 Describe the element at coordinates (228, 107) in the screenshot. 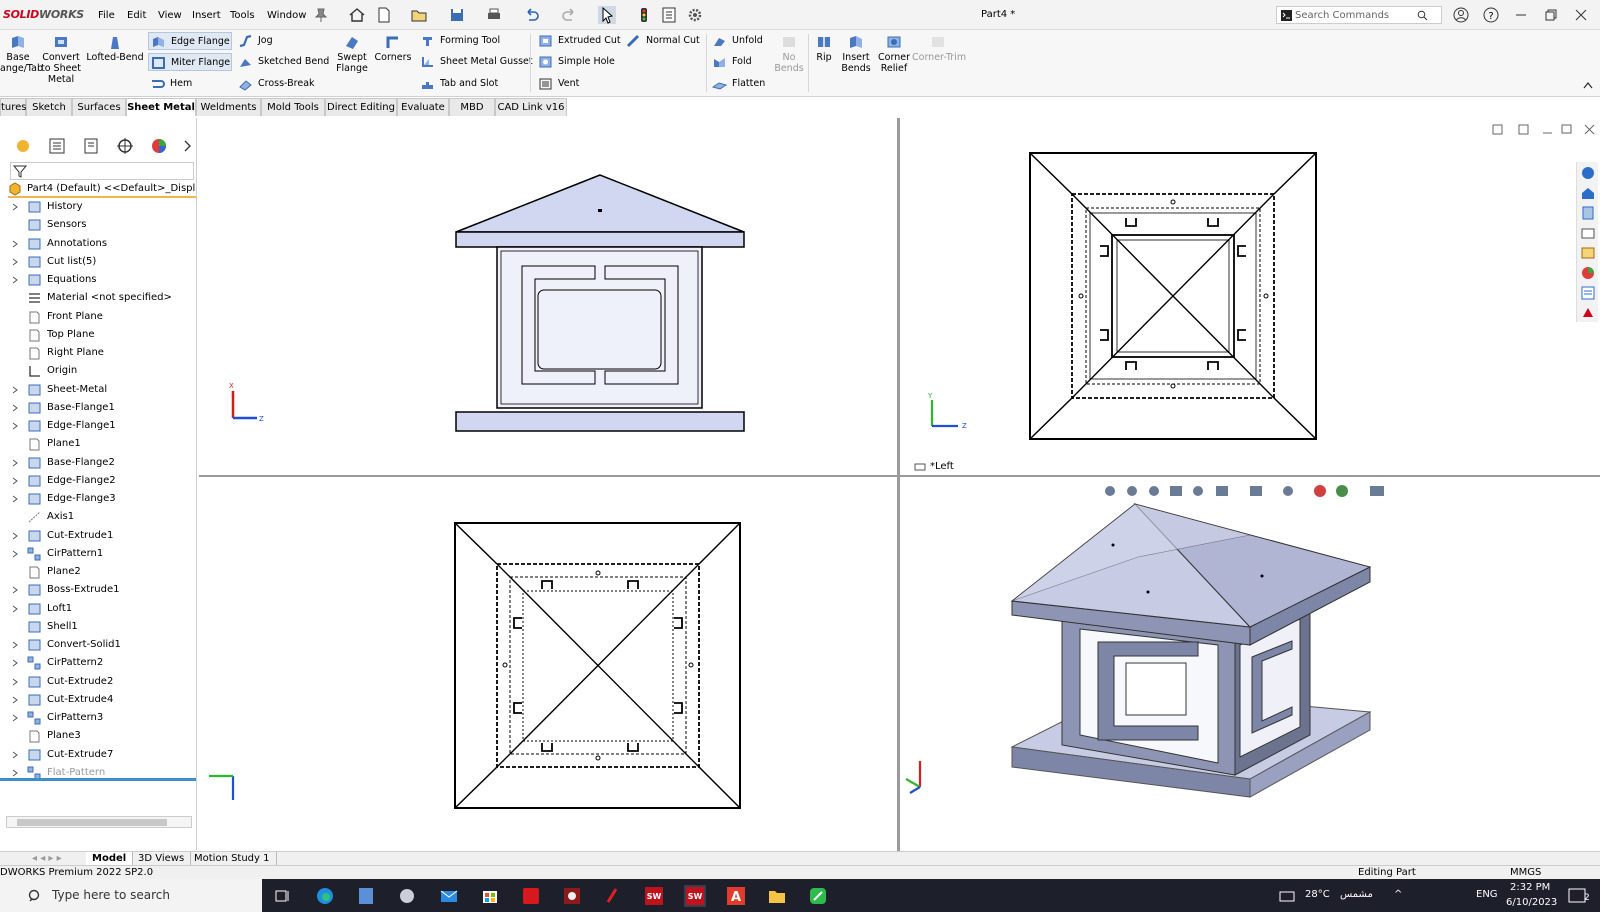

I see `tab-weldments: Weldments` at that location.